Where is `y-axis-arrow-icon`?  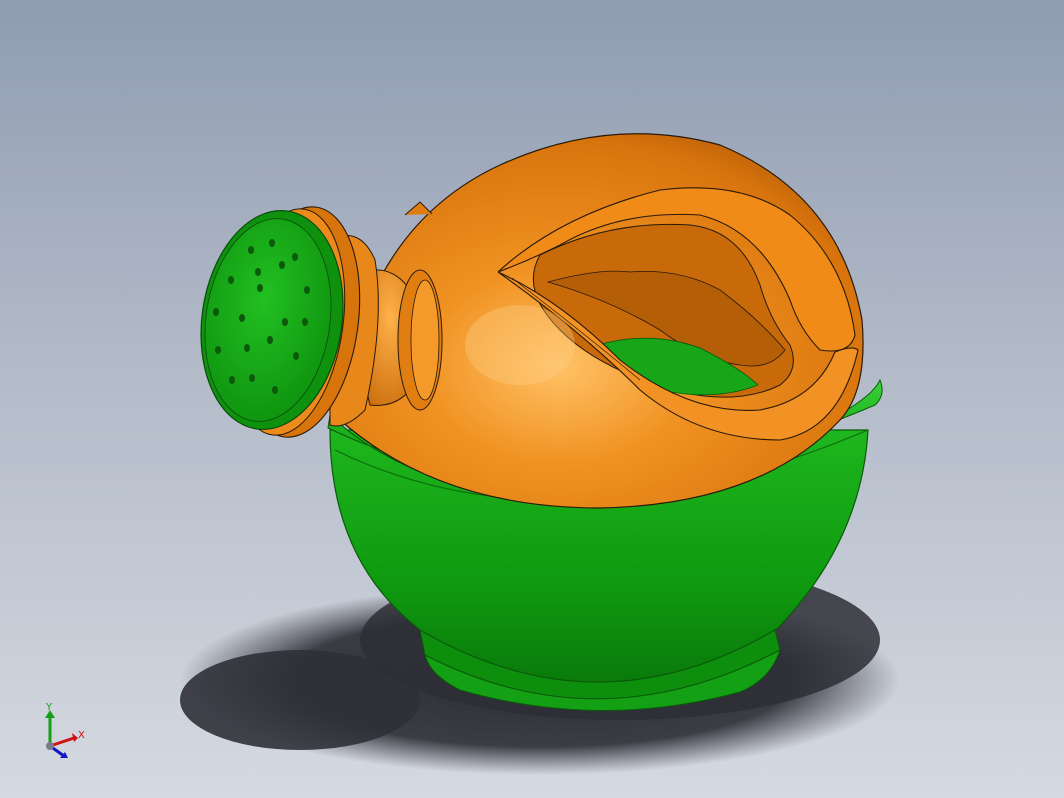 y-axis-arrow-icon is located at coordinates (50, 728).